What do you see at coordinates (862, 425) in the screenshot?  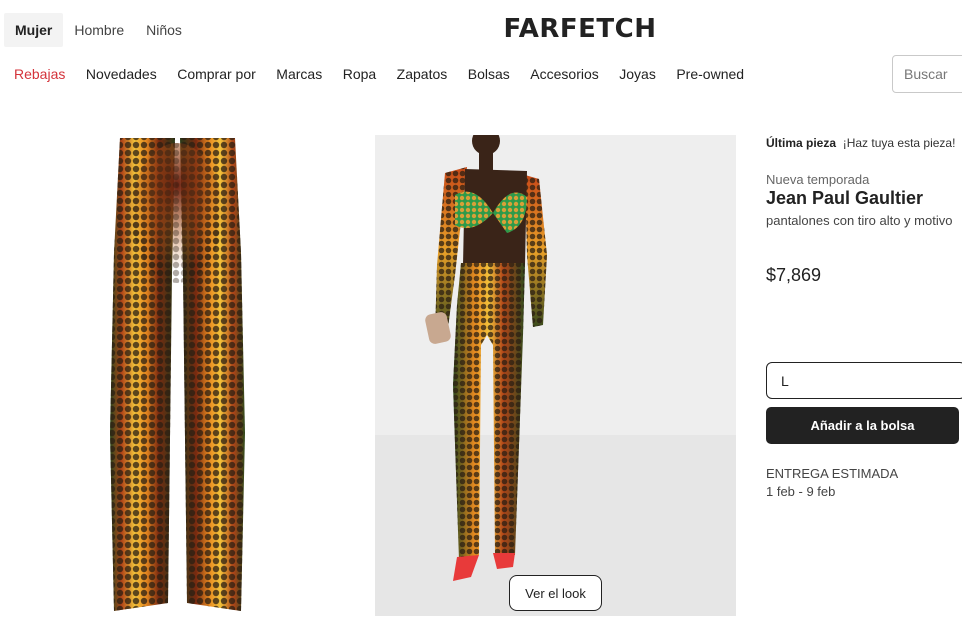 I see `add-to-bag-button: Añadir a la bolsa` at bounding box center [862, 425].